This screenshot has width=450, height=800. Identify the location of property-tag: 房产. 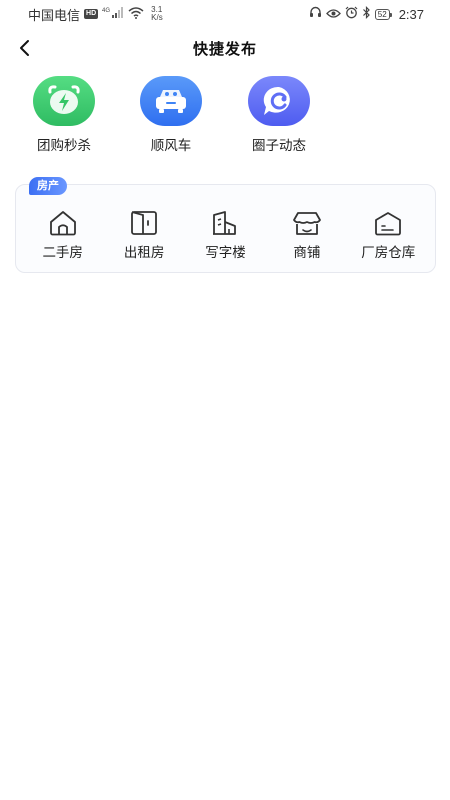
(48, 186).